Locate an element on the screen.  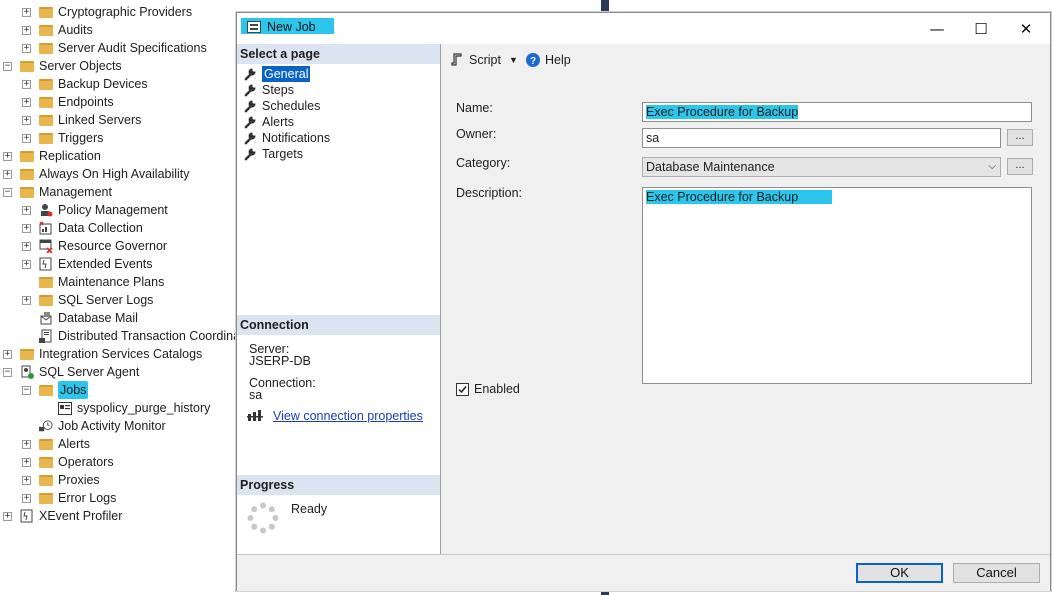
dialog-button-bar: OK Cancel is located at coordinates (643, 572).